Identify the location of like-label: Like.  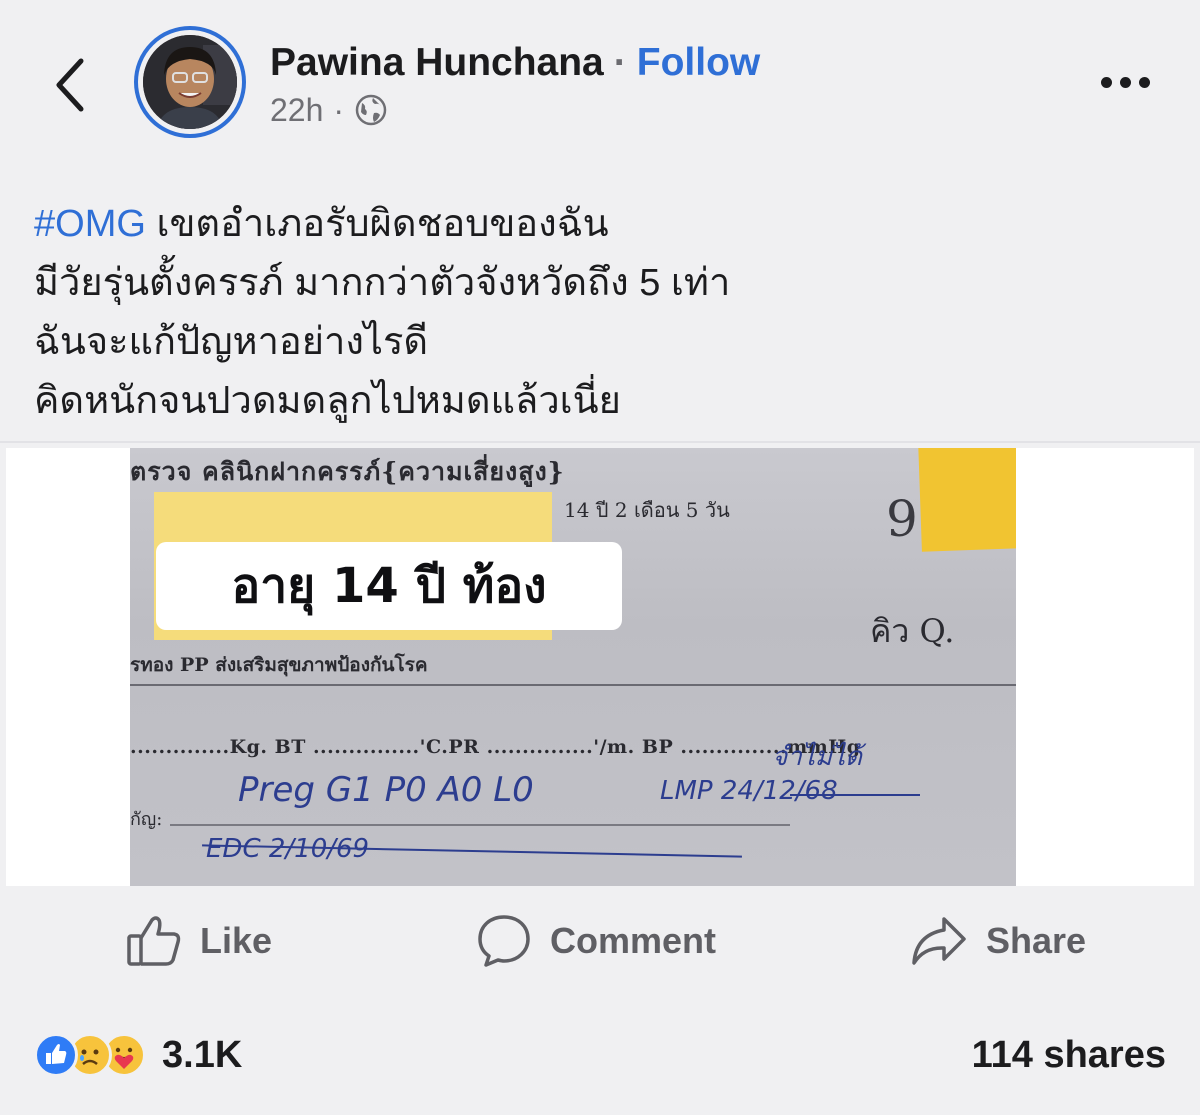
(236, 940).